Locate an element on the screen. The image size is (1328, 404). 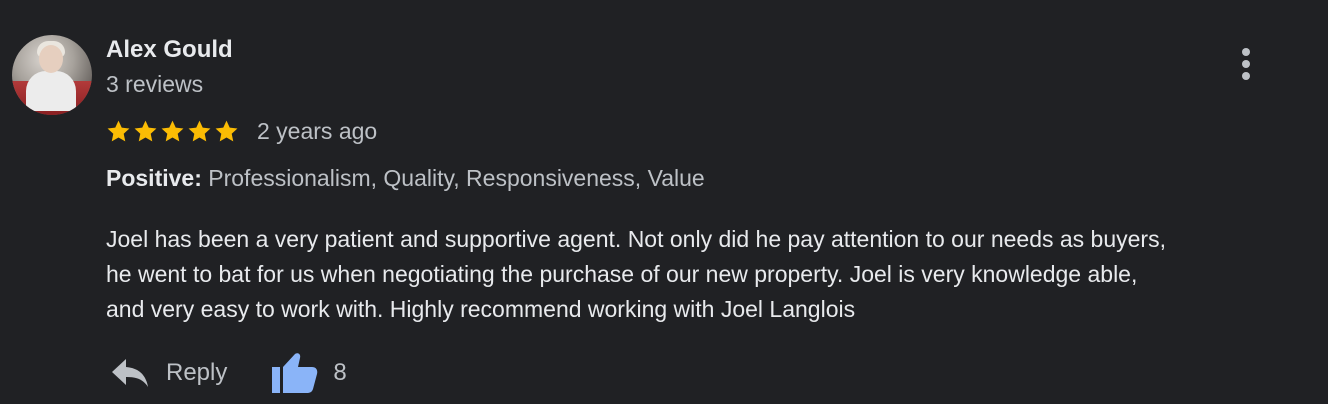
reply-label: Reply is located at coordinates (197, 372).